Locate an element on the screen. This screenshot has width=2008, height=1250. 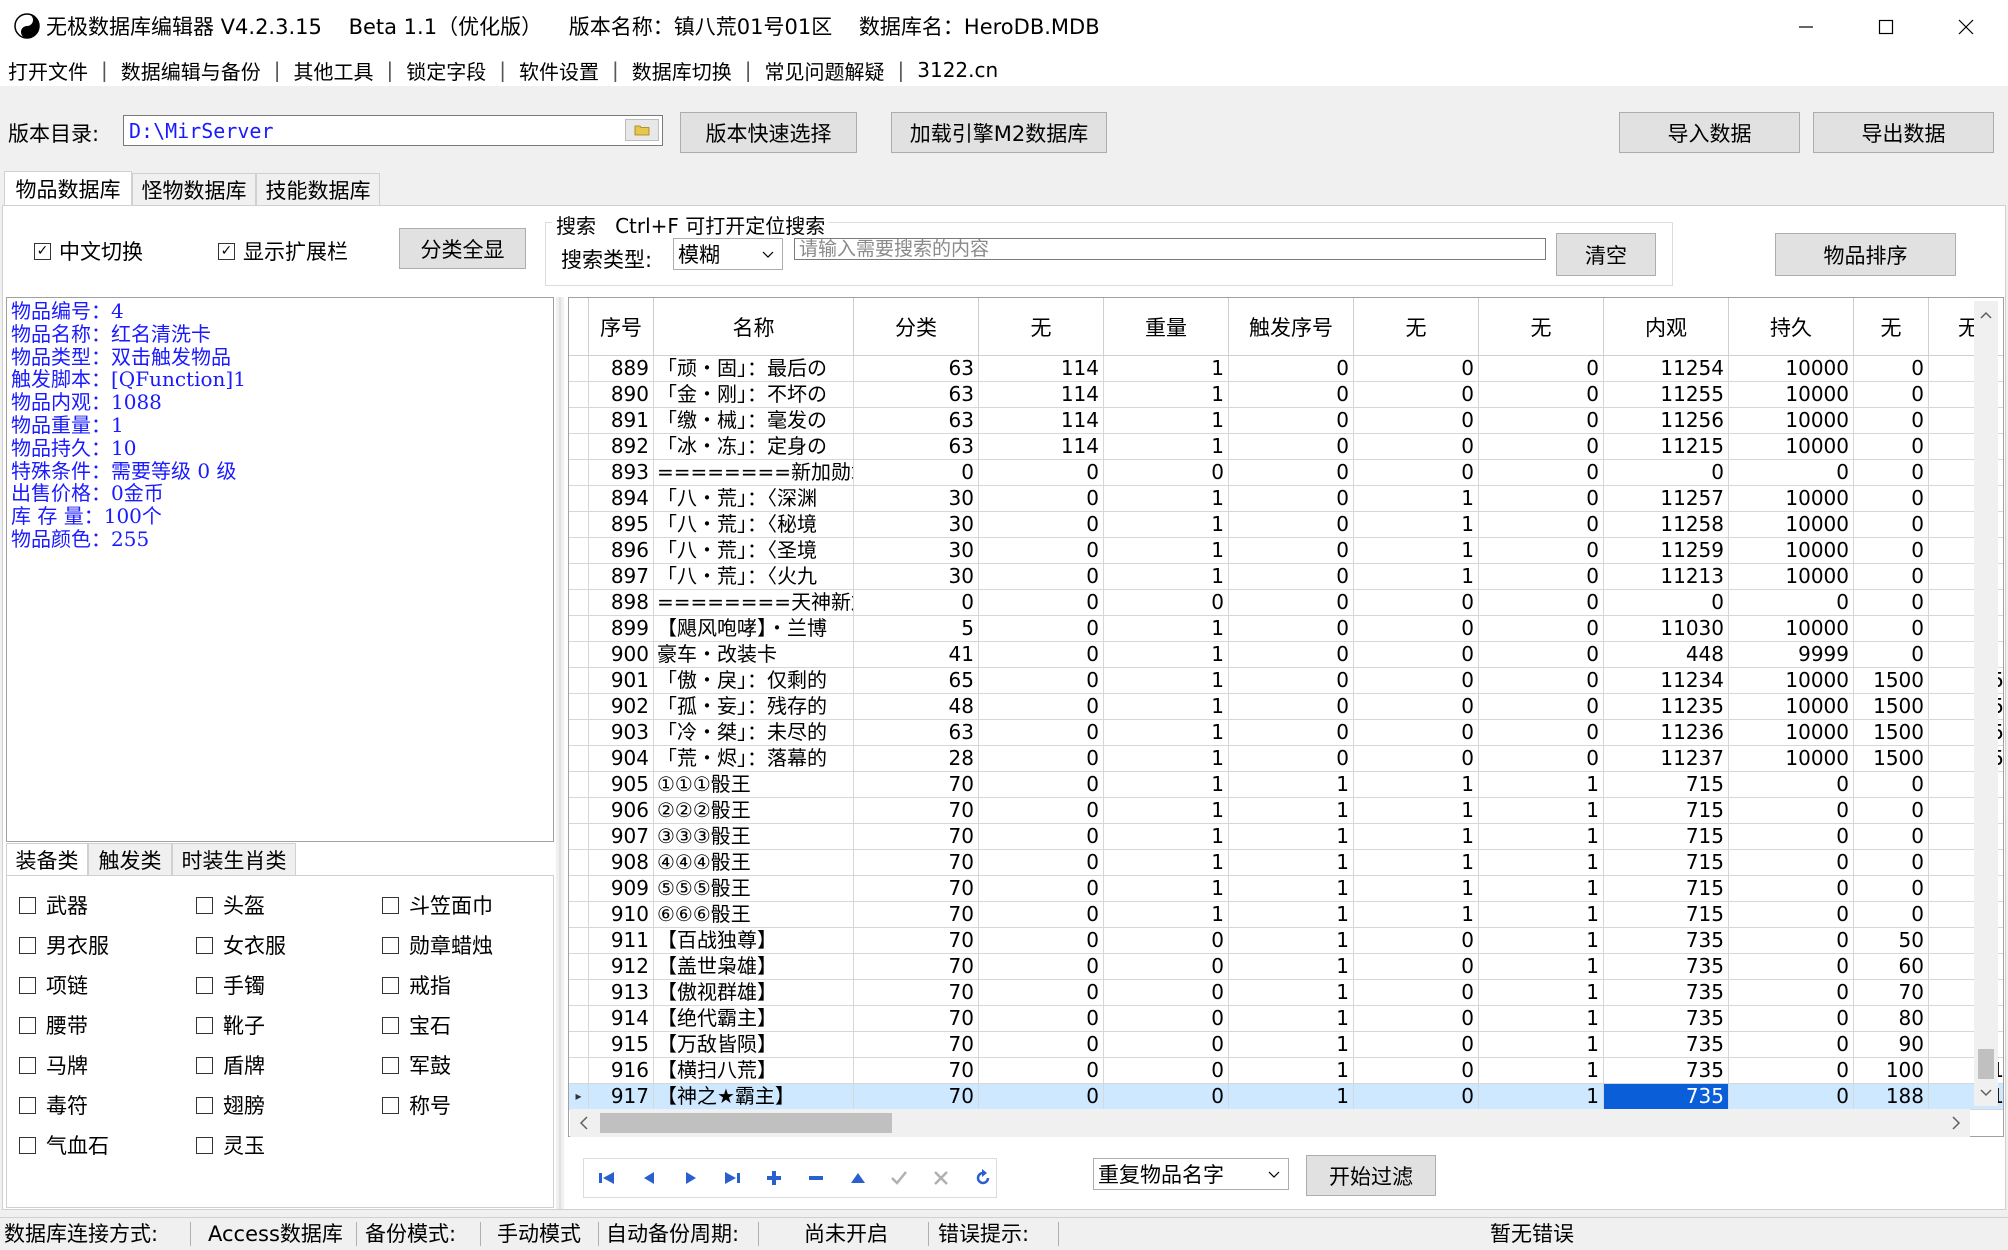
table-cell: ①①①骰王 is located at coordinates (754, 785).